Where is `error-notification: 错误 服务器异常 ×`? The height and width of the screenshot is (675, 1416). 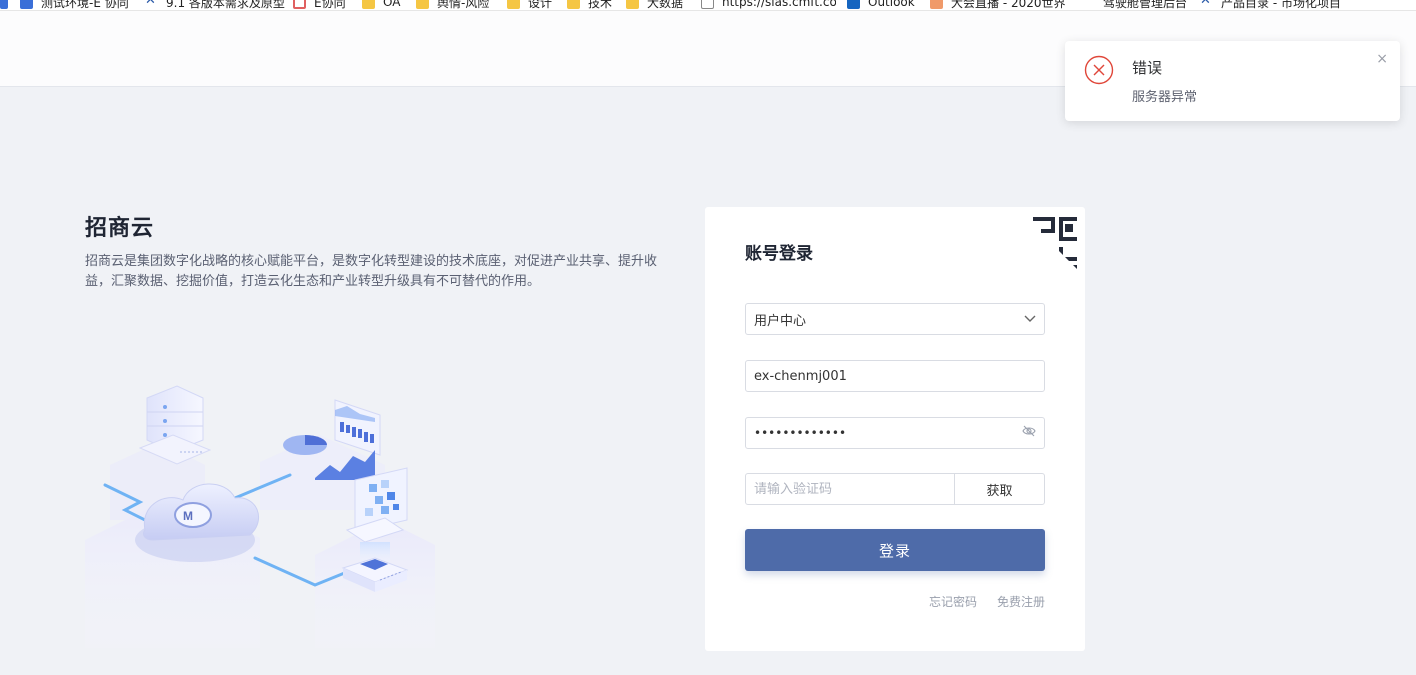 error-notification: 错误 服务器异常 × is located at coordinates (1232, 81).